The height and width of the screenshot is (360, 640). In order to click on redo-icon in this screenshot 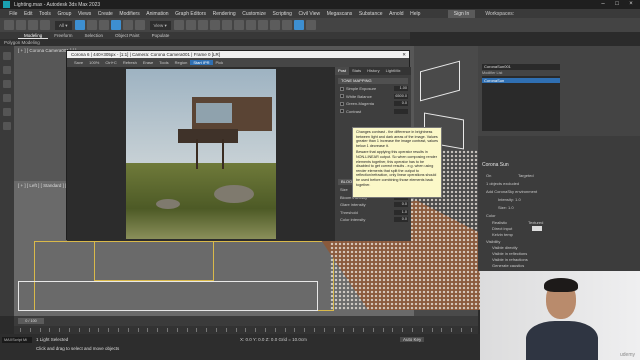, I will do `click(21, 25)`.